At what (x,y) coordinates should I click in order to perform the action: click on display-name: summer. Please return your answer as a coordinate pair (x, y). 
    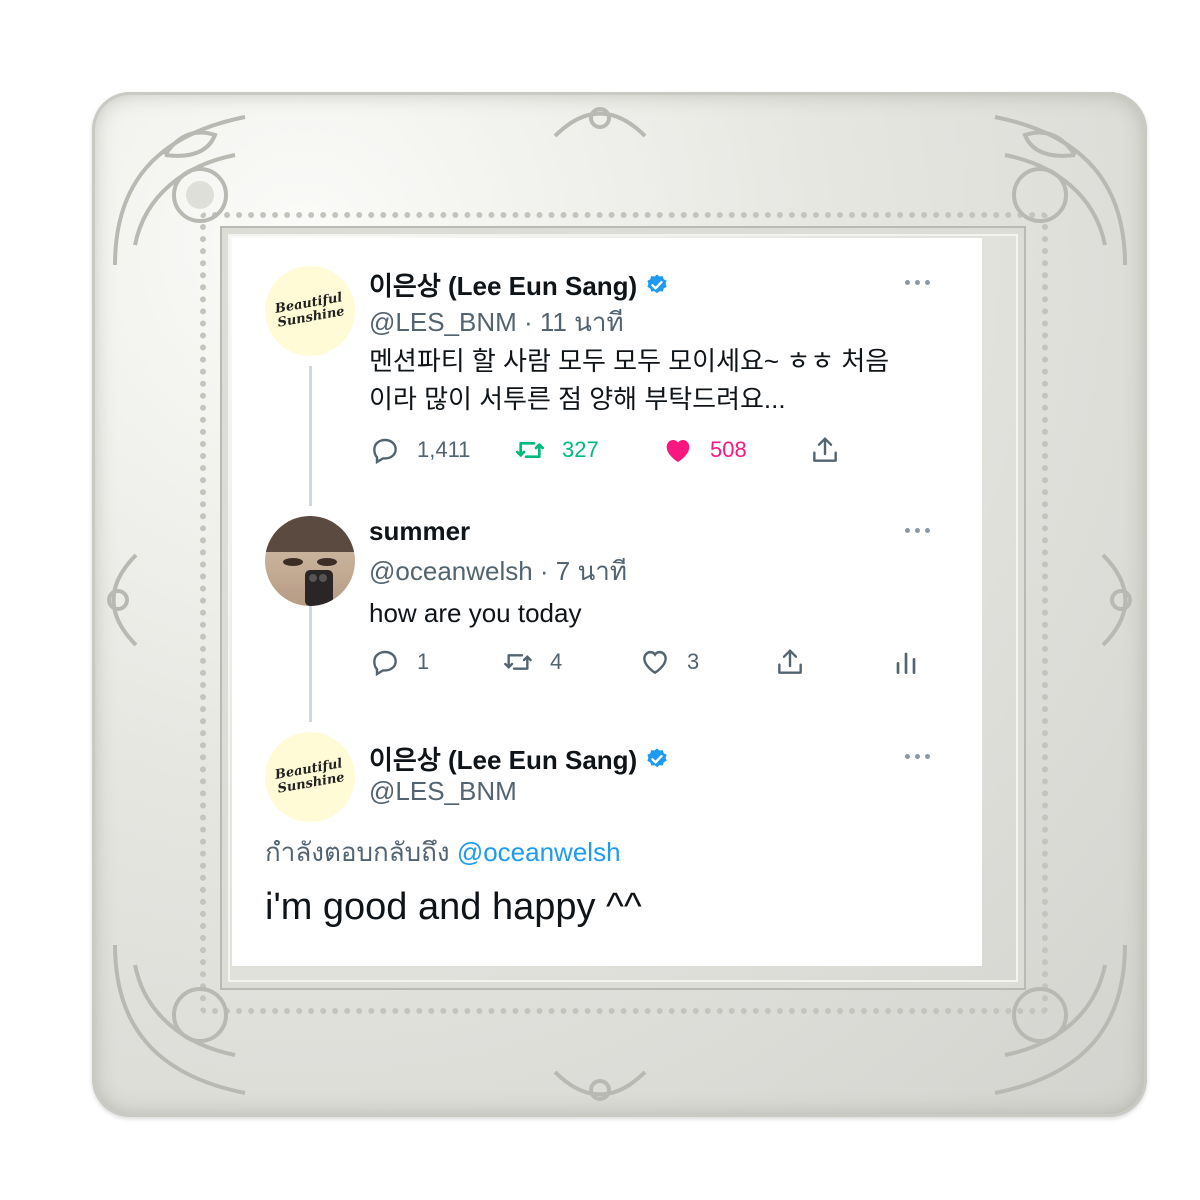
    Looking at the image, I should click on (419, 531).